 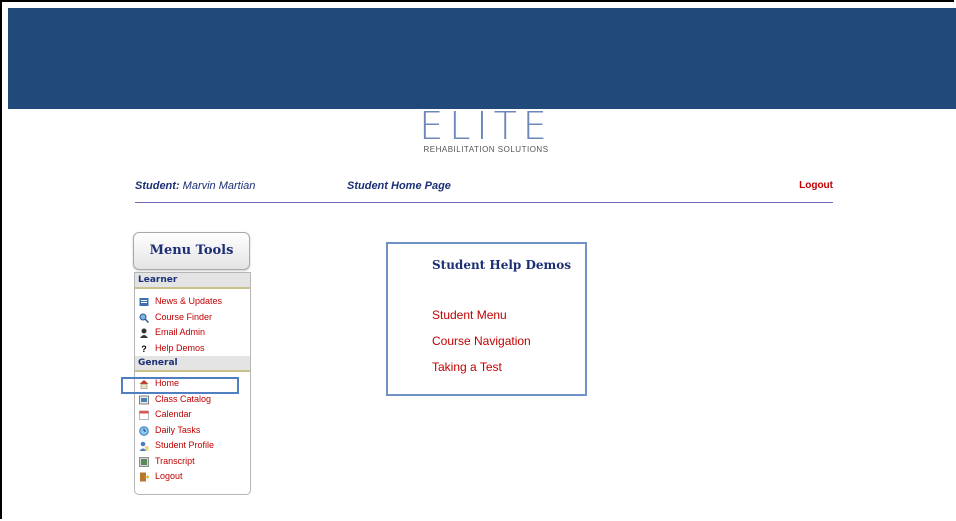 I want to click on menu-item-label: Course Finder, so click(x=184, y=316).